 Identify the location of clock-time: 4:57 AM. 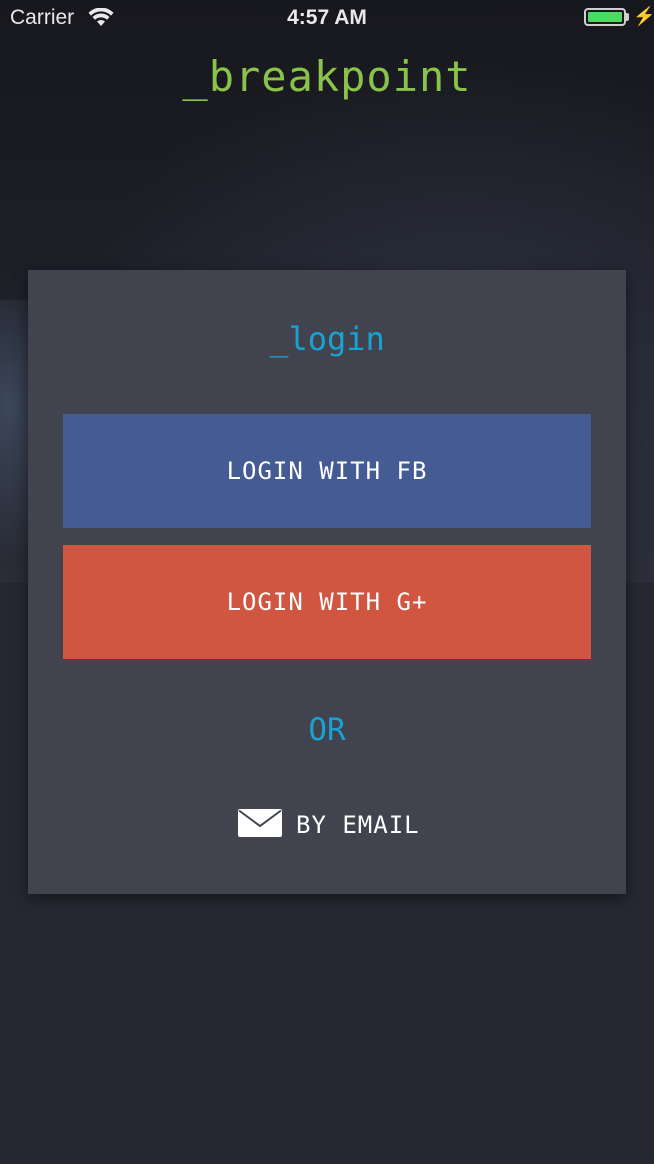
(327, 17).